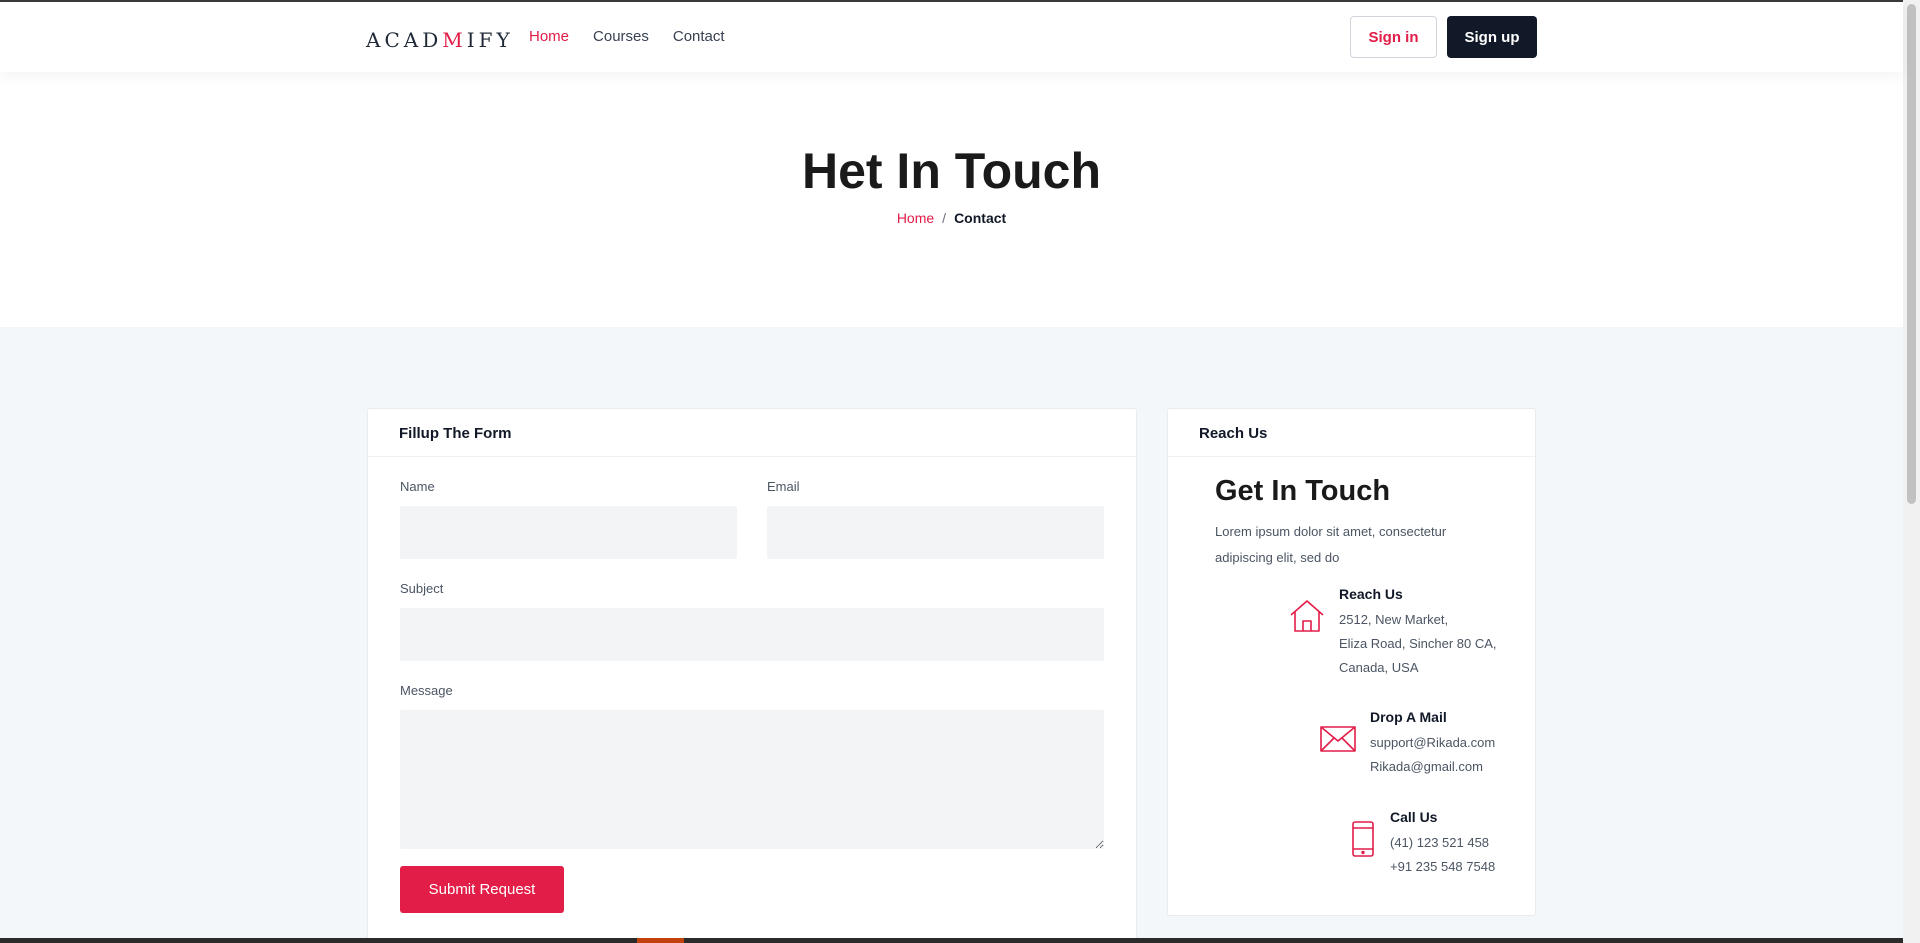 This screenshot has width=1920, height=943. I want to click on phone-number: (41) 123 521 458, so click(1442, 843).